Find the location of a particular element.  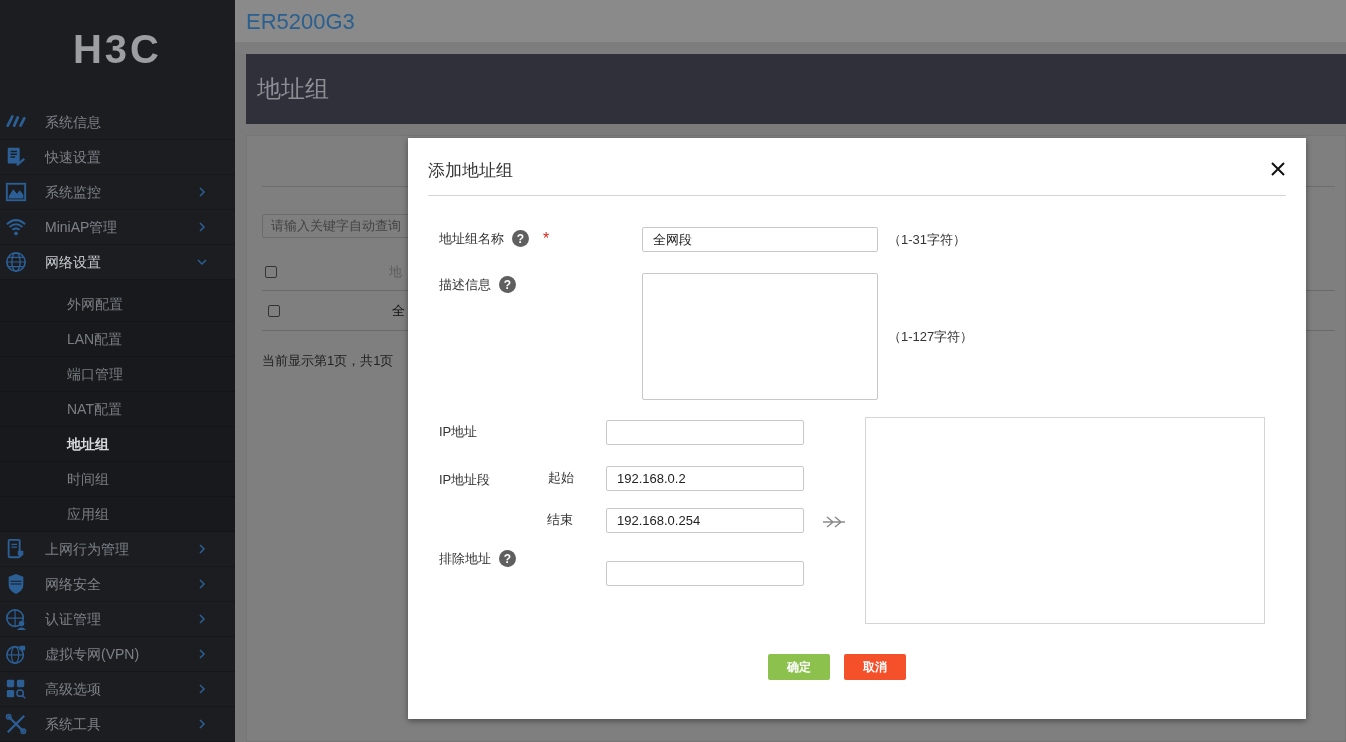

table-cell-text: 全 is located at coordinates (398, 310).